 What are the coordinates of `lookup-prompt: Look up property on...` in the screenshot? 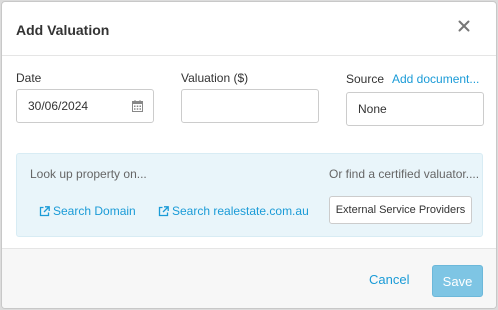 It's located at (88, 174).